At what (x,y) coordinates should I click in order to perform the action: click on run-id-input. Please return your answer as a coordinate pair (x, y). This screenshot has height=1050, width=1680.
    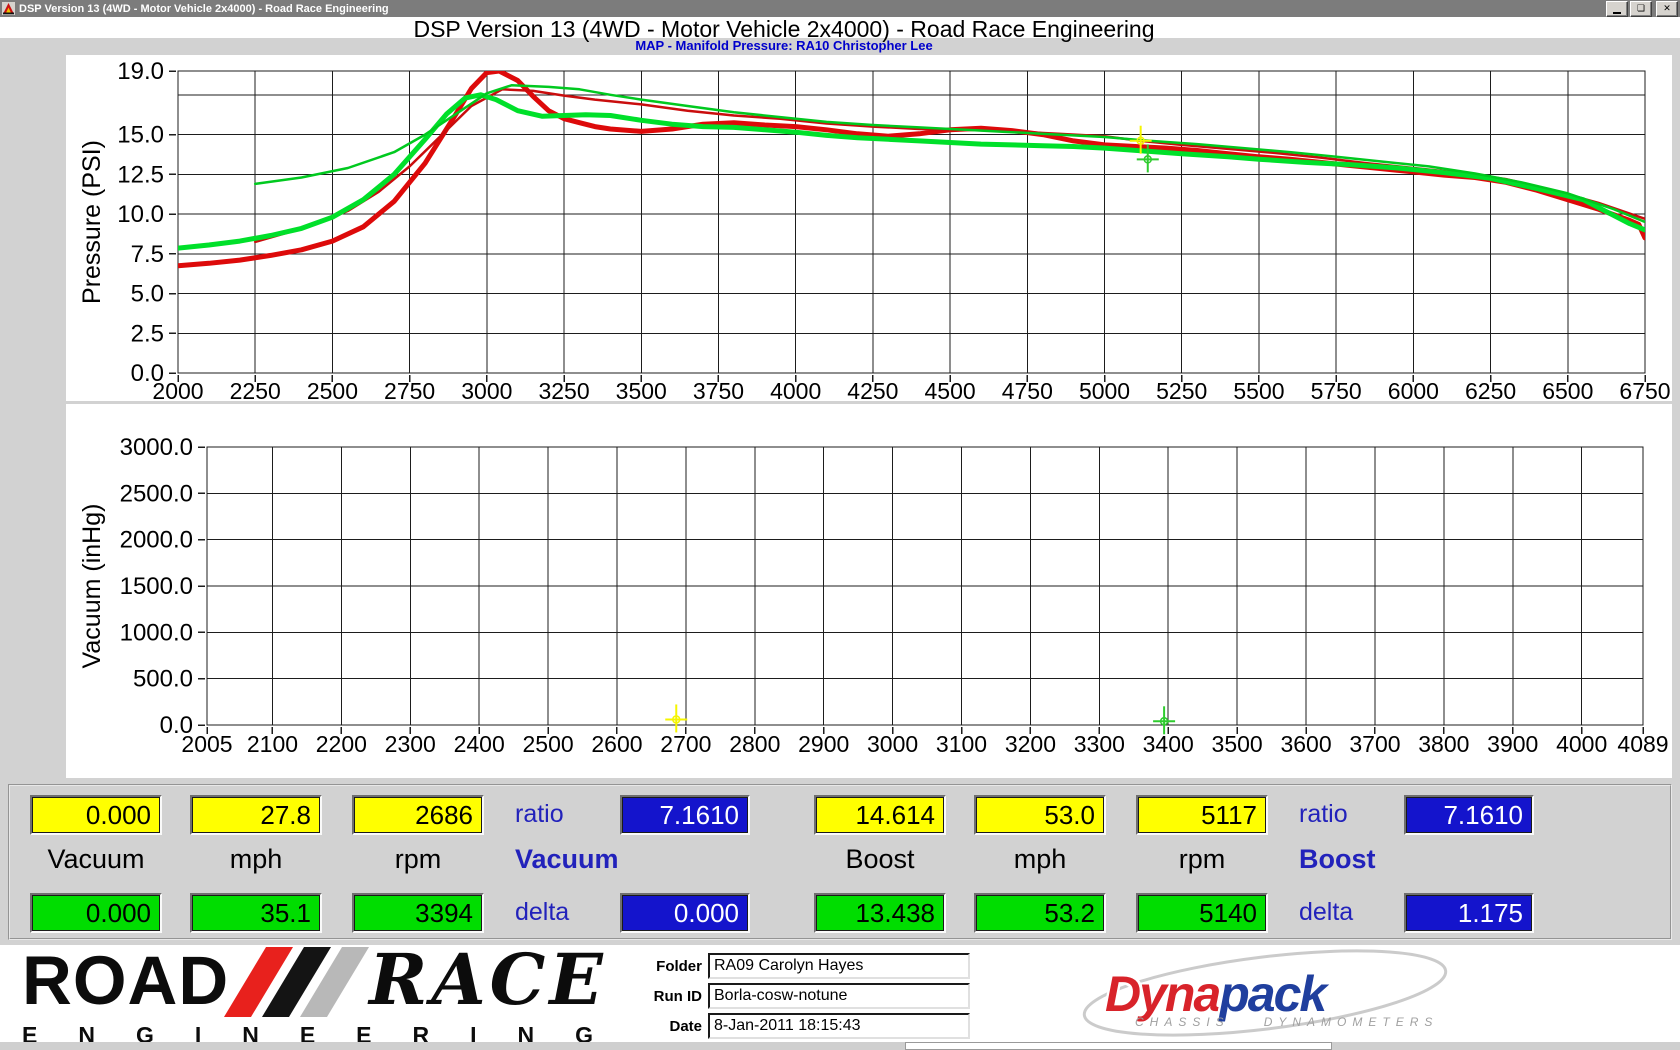
    Looking at the image, I should click on (839, 996).